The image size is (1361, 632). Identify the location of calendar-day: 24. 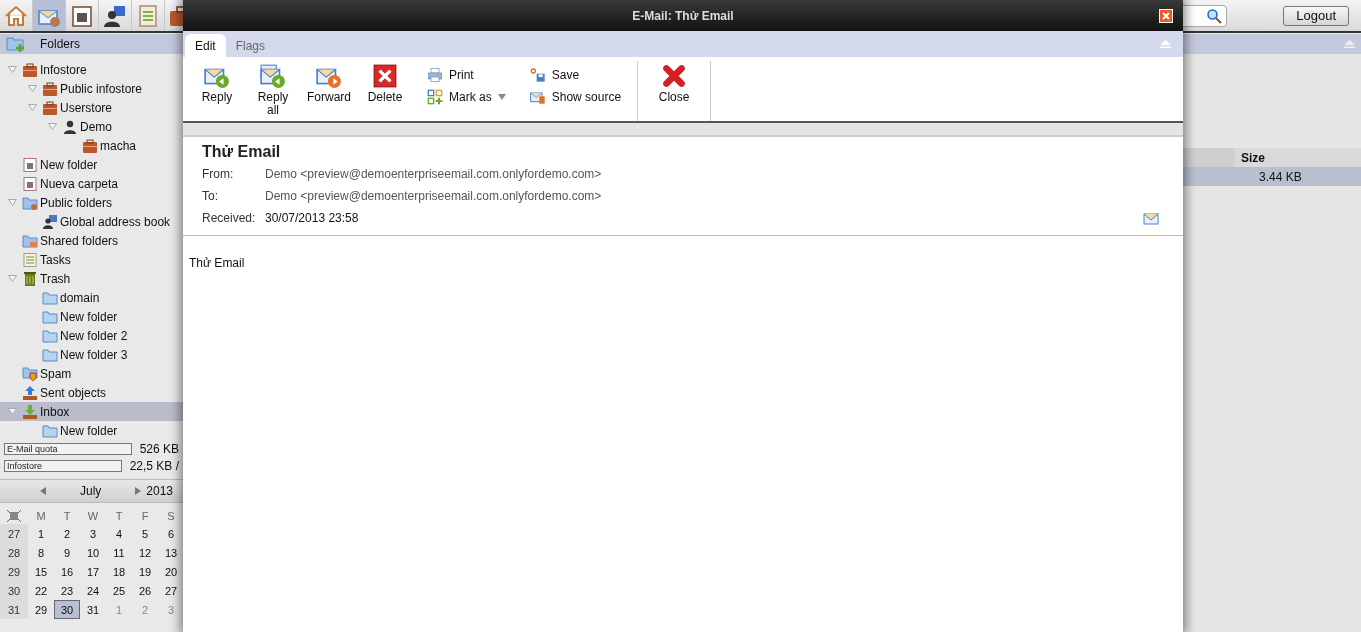
(93, 590).